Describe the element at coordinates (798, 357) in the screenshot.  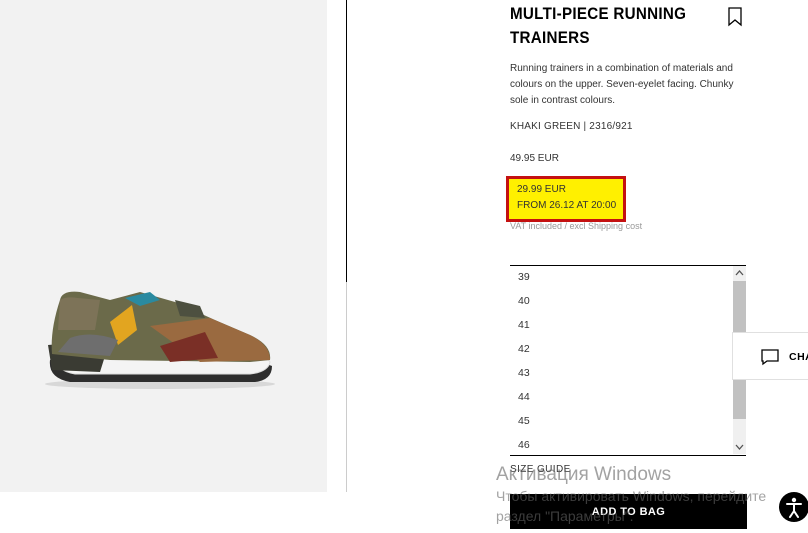
I see `chat-label: CHA` at that location.